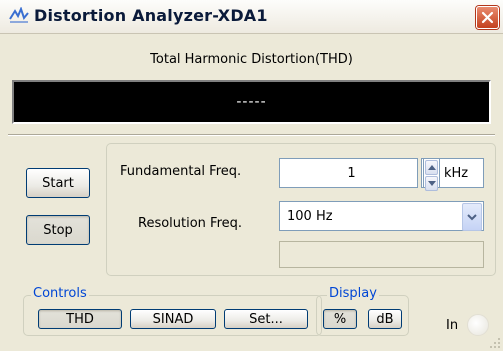 This screenshot has width=503, height=351. I want to click on resize-grip-icon, so click(495, 343).